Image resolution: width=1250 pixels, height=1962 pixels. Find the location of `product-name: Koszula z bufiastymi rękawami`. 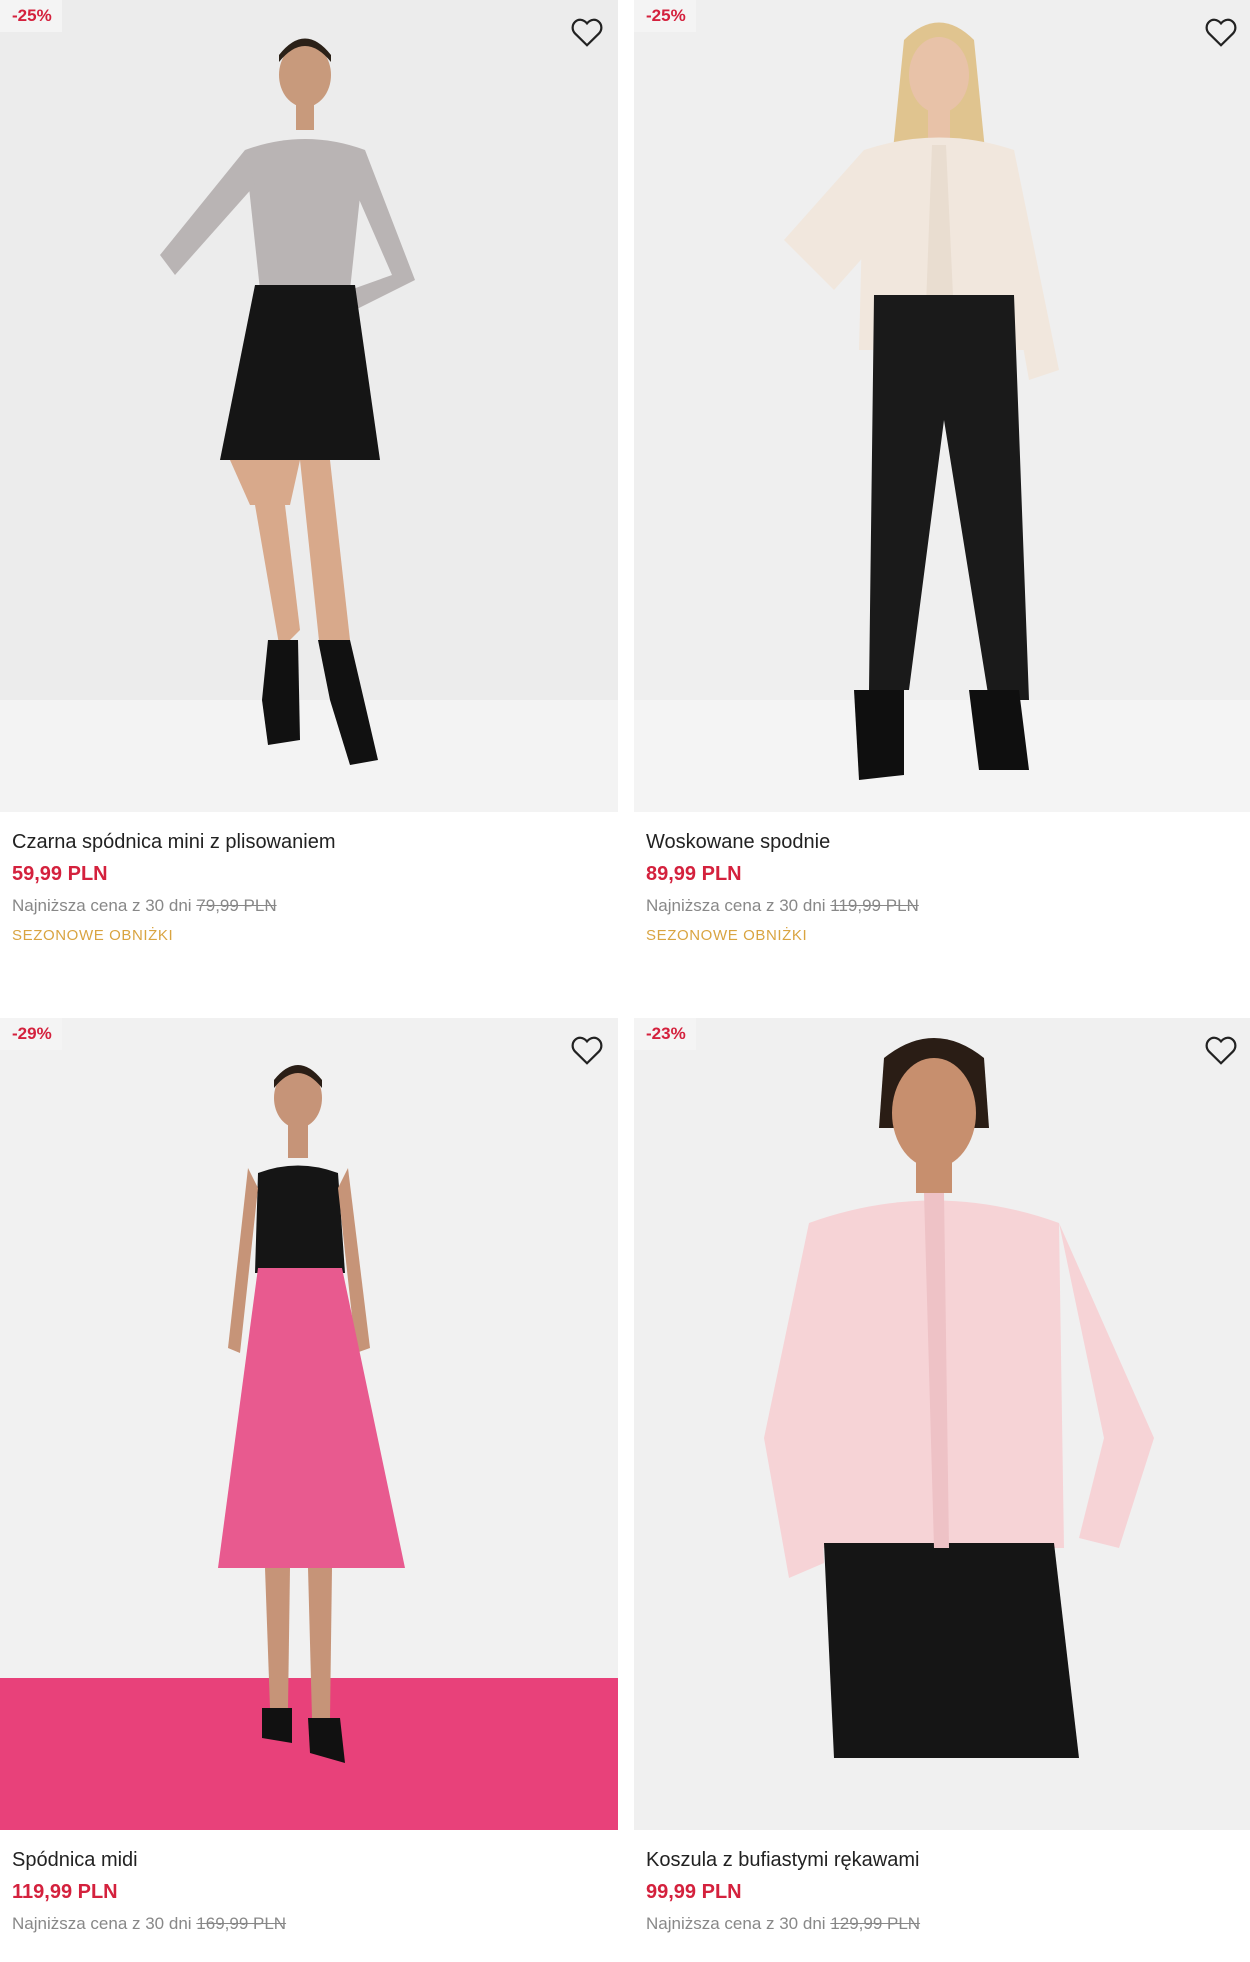

product-name: Koszula z bufiastymi rękawami is located at coordinates (943, 1860).